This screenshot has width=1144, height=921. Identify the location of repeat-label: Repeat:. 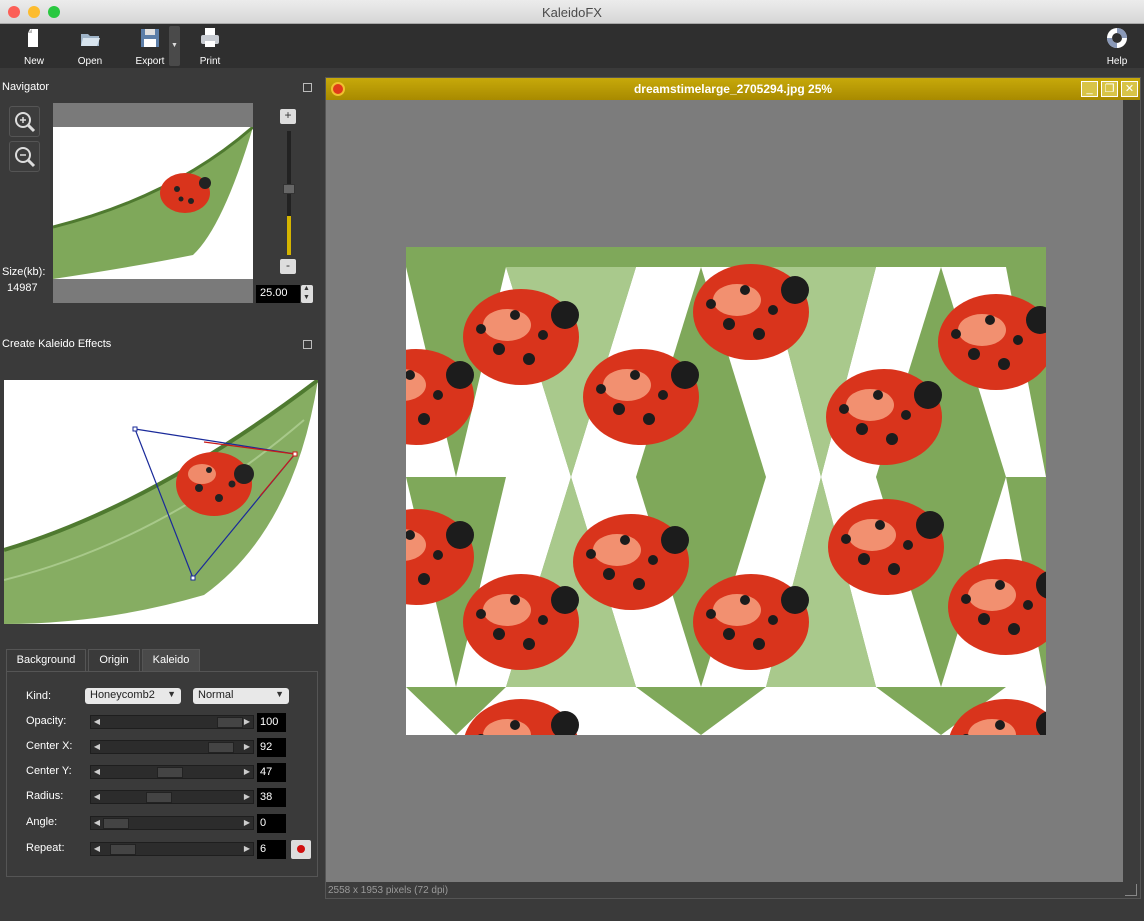
(45, 848).